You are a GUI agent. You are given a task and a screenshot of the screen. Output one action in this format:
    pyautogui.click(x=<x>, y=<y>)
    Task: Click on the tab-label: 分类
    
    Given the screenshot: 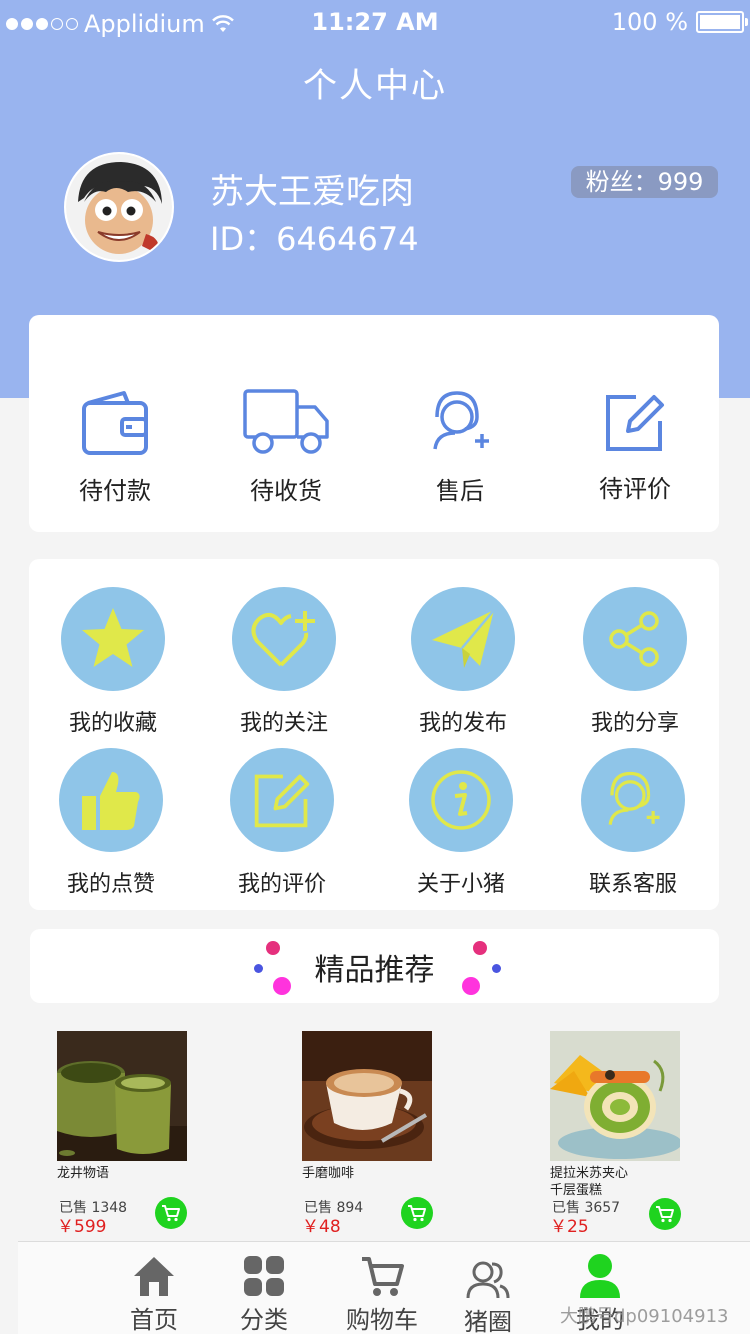 What is the action you would take?
    pyautogui.click(x=264, y=1320)
    